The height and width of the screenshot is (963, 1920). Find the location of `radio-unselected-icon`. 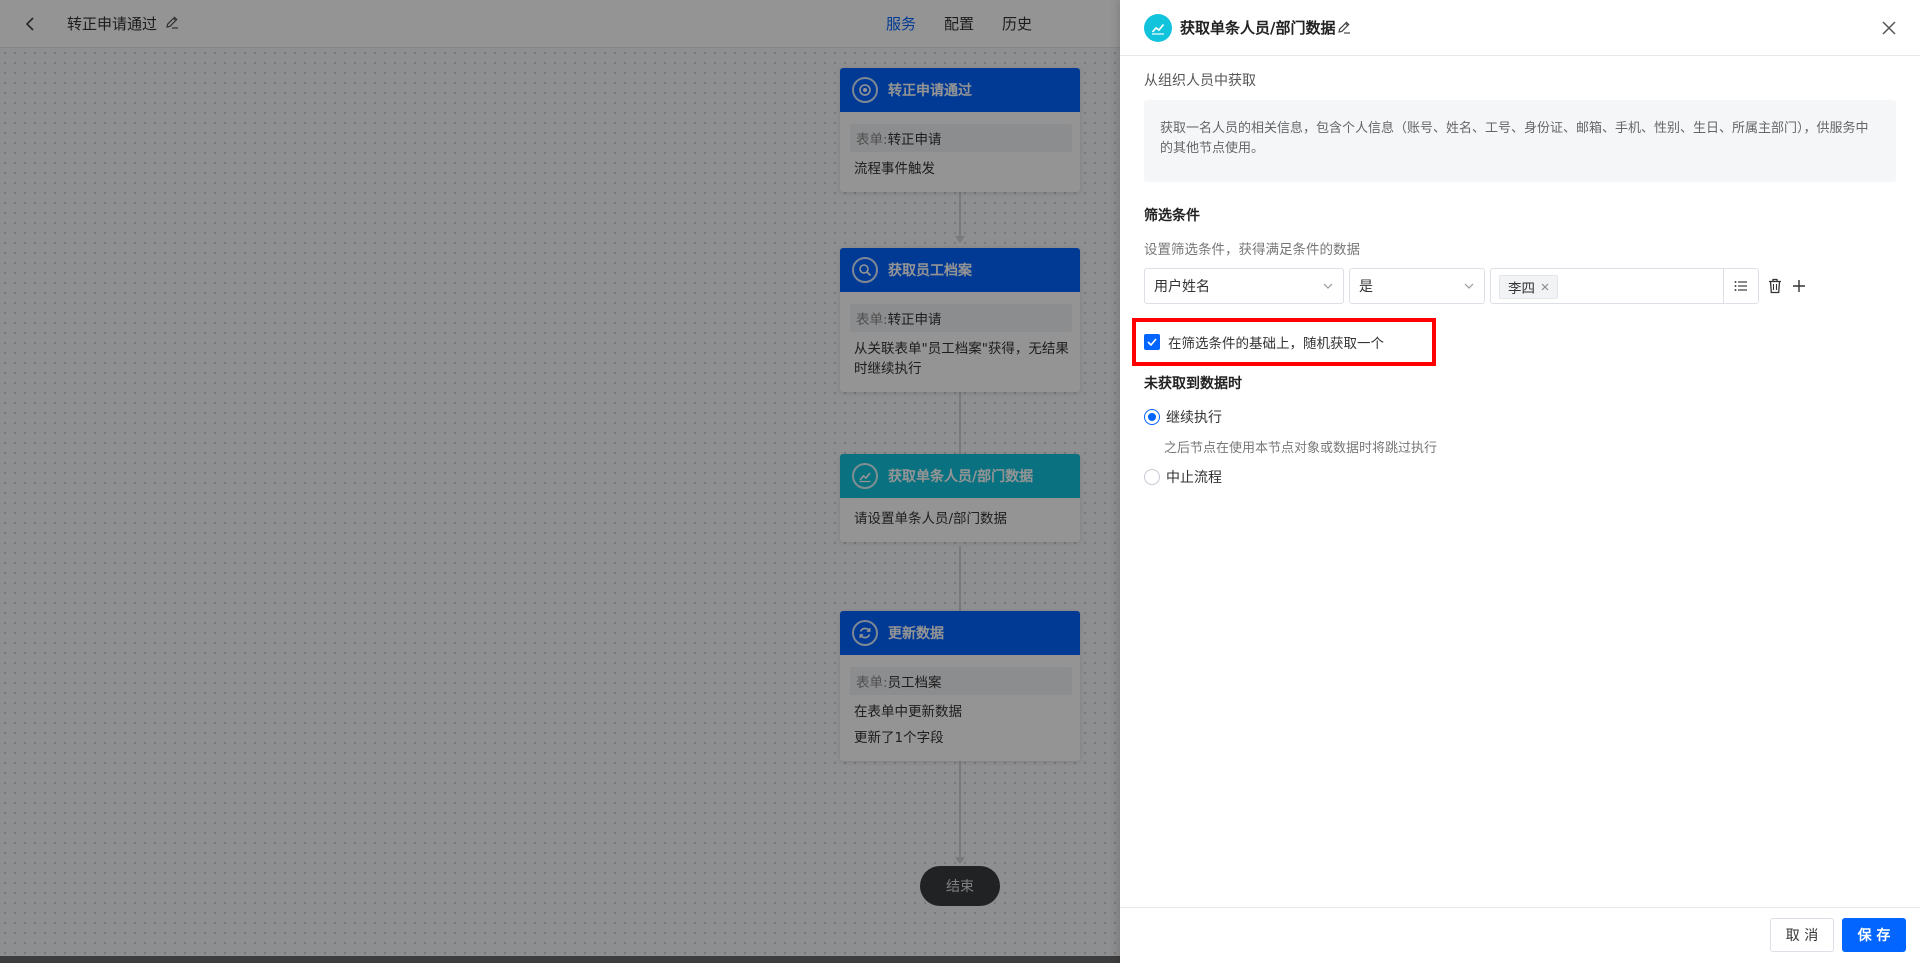

radio-unselected-icon is located at coordinates (1152, 477).